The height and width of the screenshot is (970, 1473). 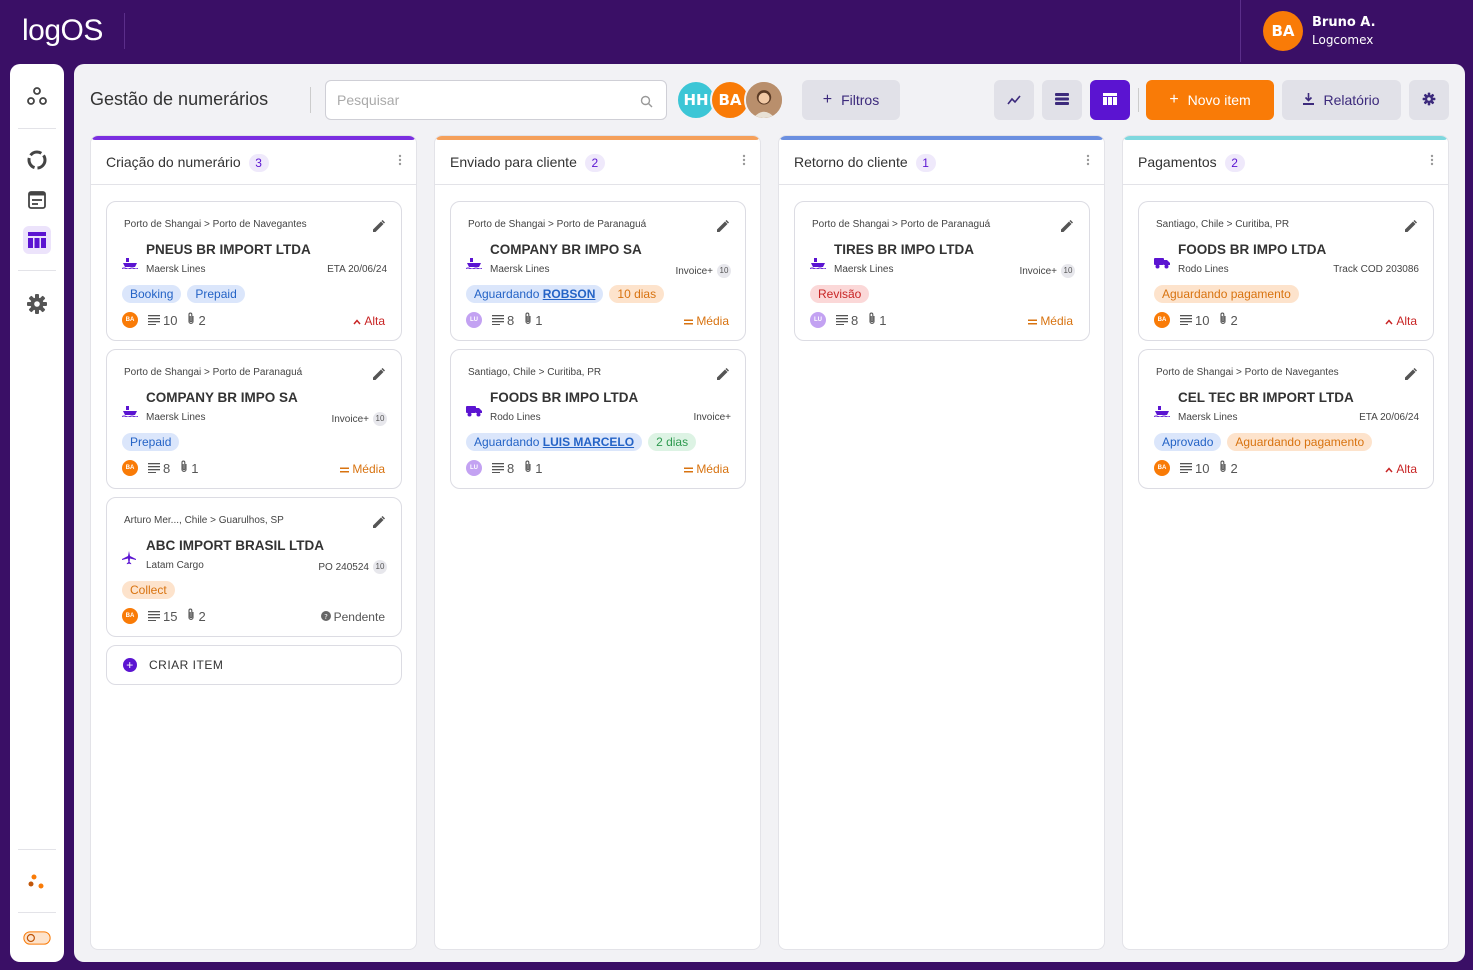 I want to click on card-reference: Invoice+ 10, so click(x=703, y=271).